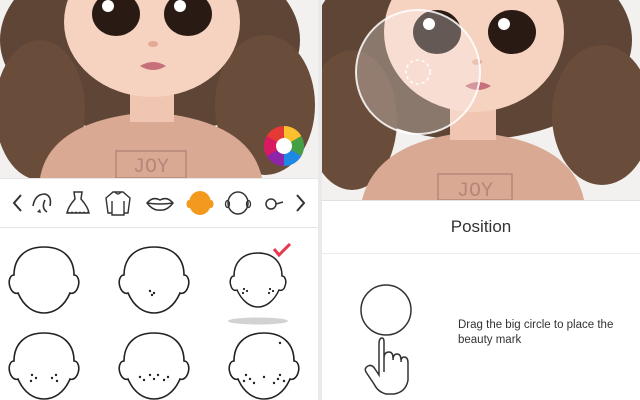 This screenshot has width=640, height=400. I want to click on category-toolbar, so click(159, 203).